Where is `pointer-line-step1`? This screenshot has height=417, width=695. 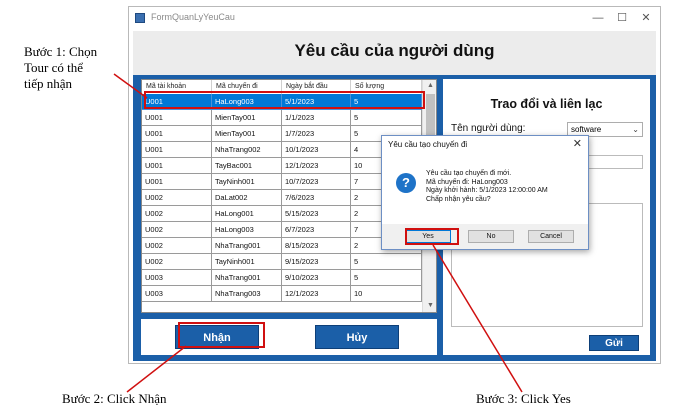 pointer-line-step1 is located at coordinates (130, 86).